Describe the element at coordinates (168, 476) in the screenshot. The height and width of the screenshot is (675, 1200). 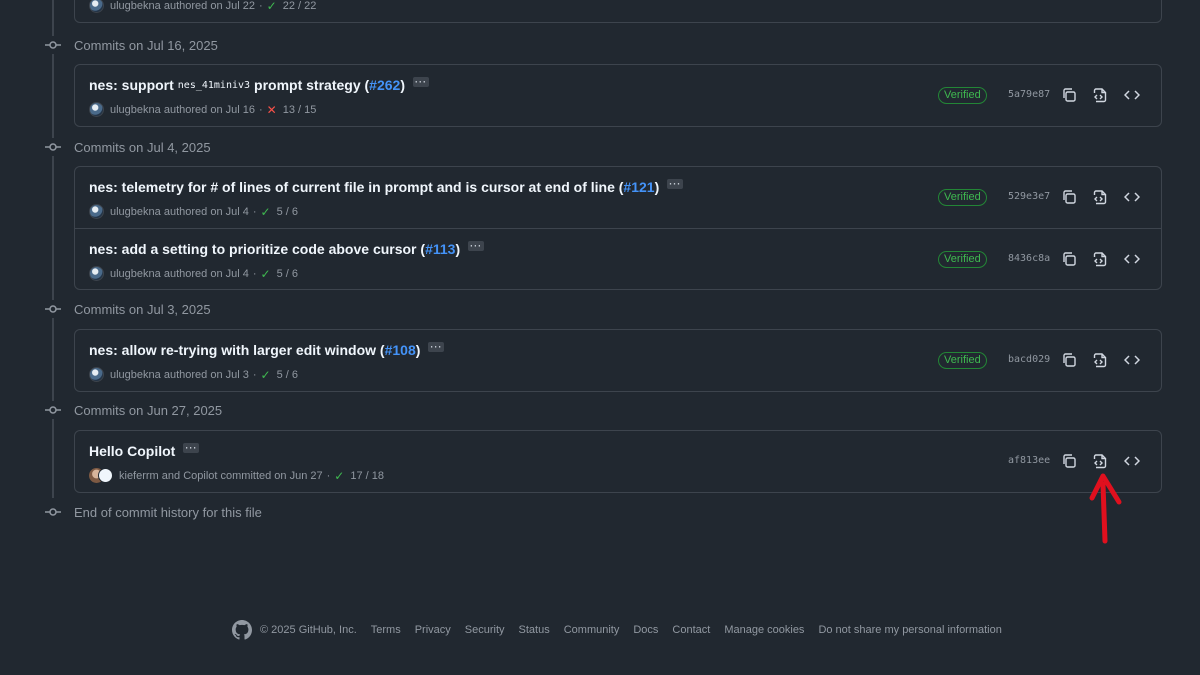
I see `author-name: kieferrm and Copilot` at that location.